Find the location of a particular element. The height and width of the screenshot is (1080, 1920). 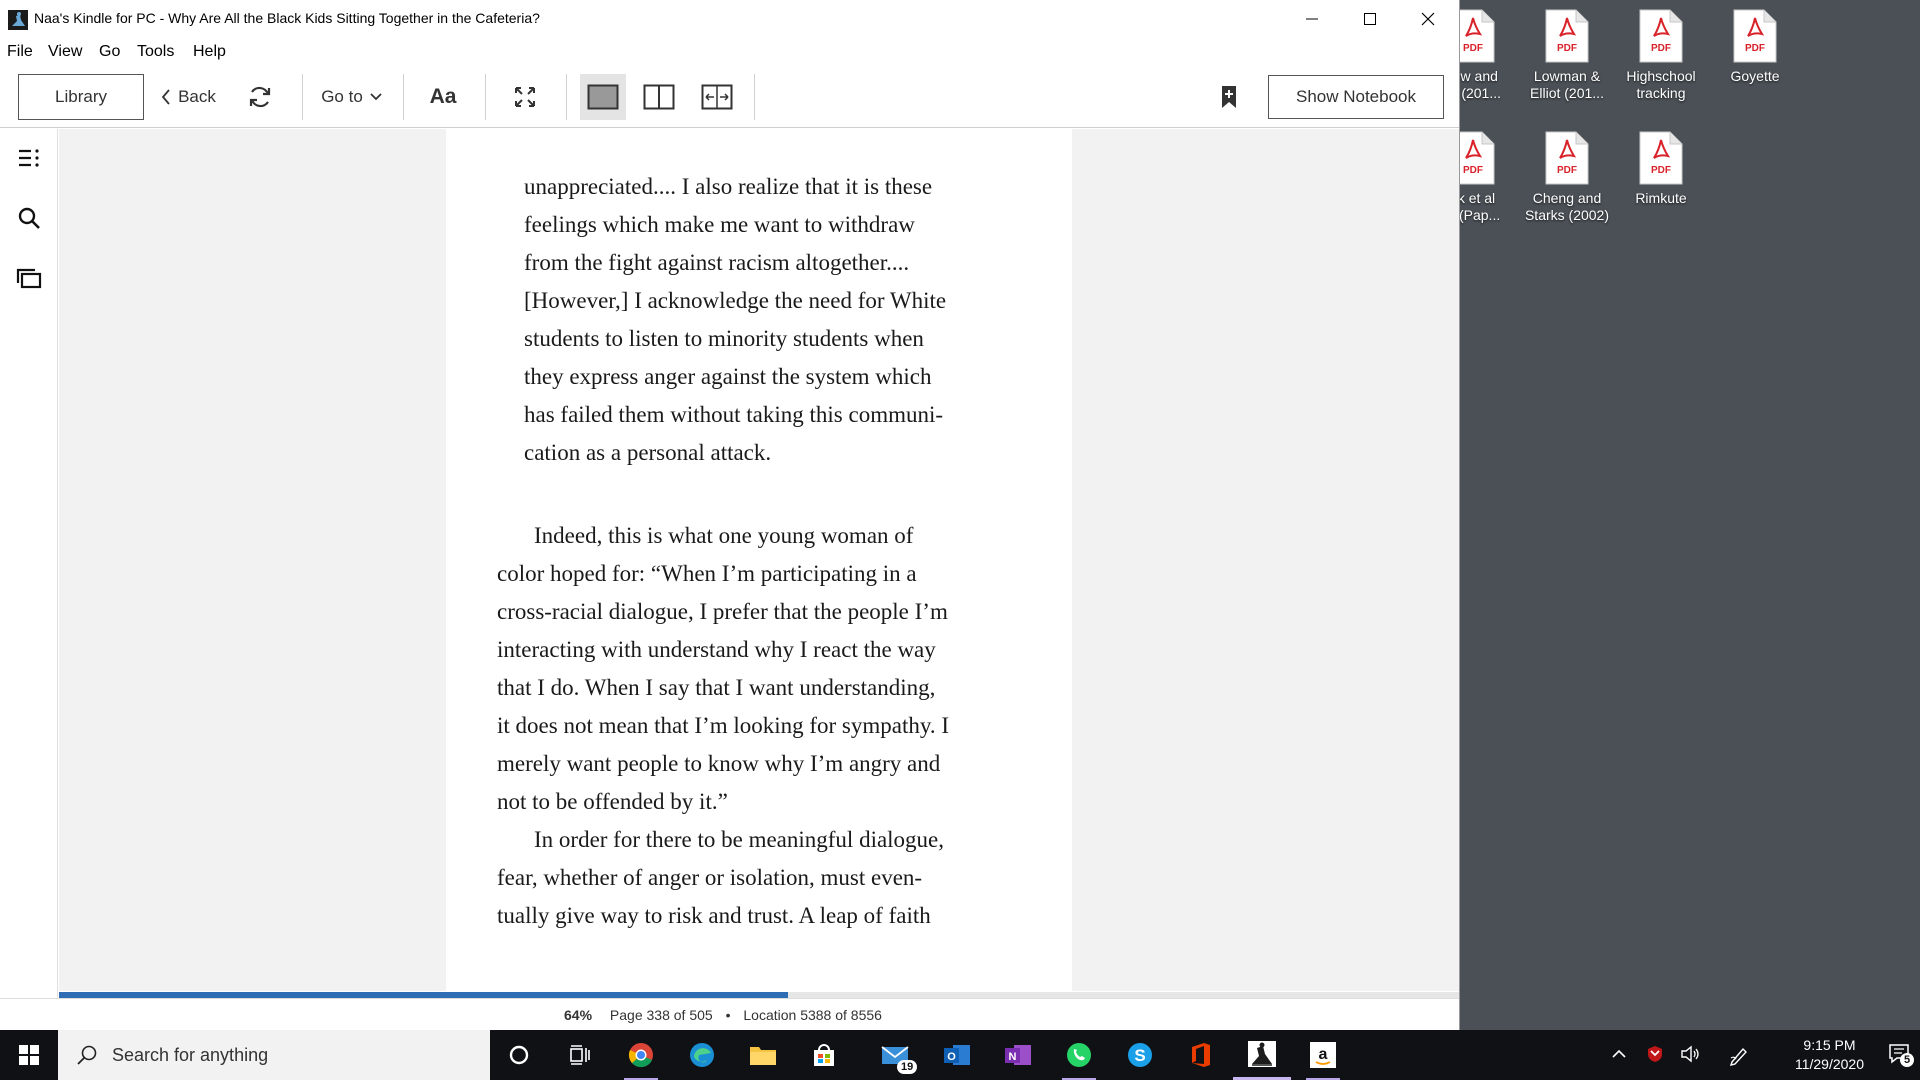

desktop-pdf-file: PDF Rimkute is located at coordinates (1661, 168).